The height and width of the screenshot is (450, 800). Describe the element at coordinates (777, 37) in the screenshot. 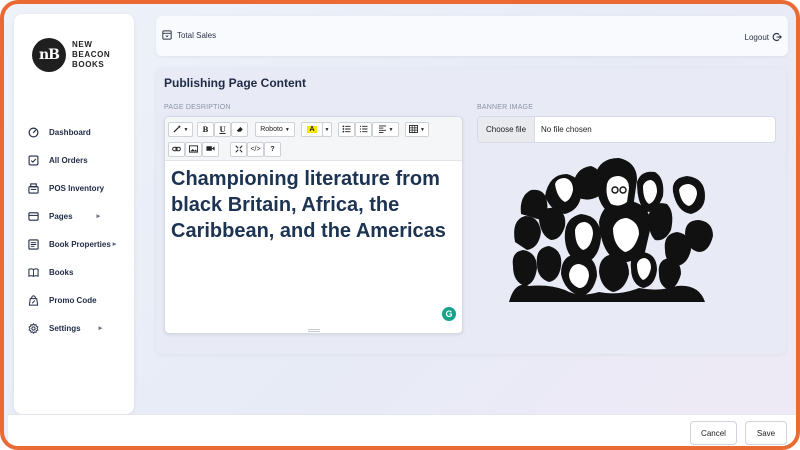

I see `logout-icon` at that location.